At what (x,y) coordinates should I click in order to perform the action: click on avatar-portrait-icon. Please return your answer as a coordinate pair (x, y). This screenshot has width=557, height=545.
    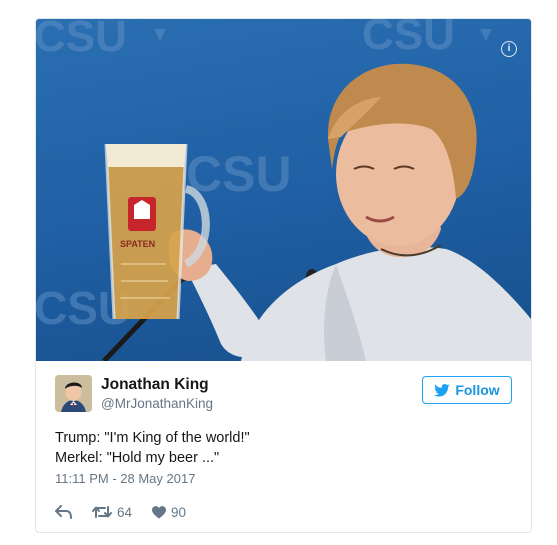
    Looking at the image, I should click on (73, 393).